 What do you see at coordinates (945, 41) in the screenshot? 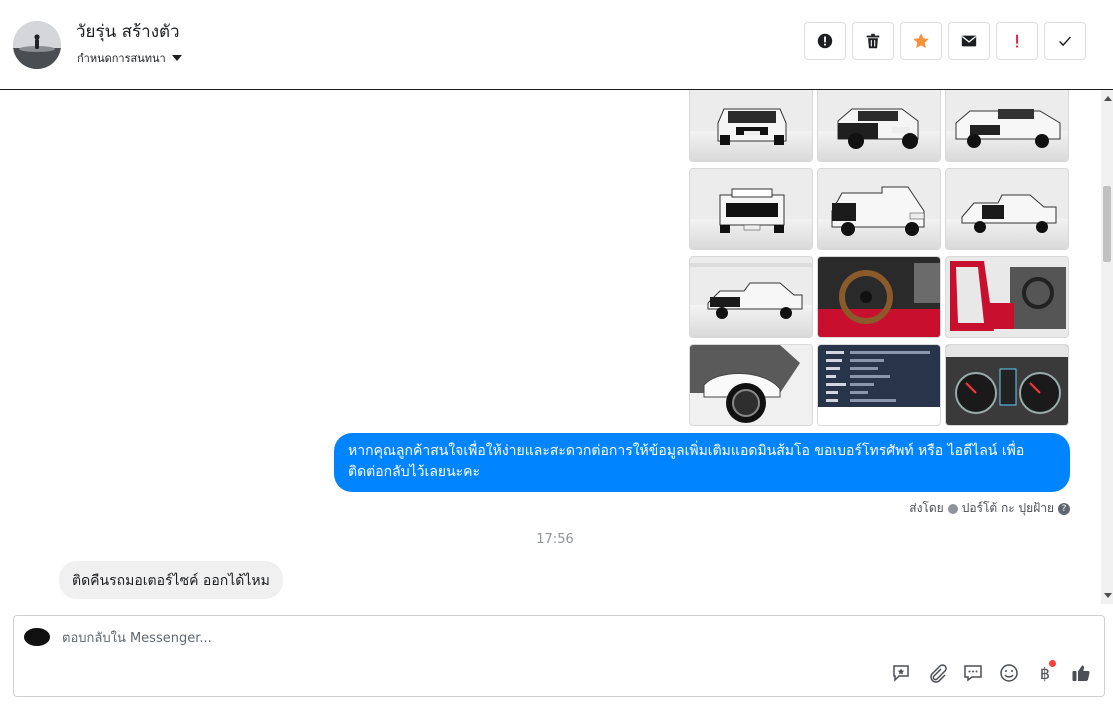
I see `conversation-actions` at bounding box center [945, 41].